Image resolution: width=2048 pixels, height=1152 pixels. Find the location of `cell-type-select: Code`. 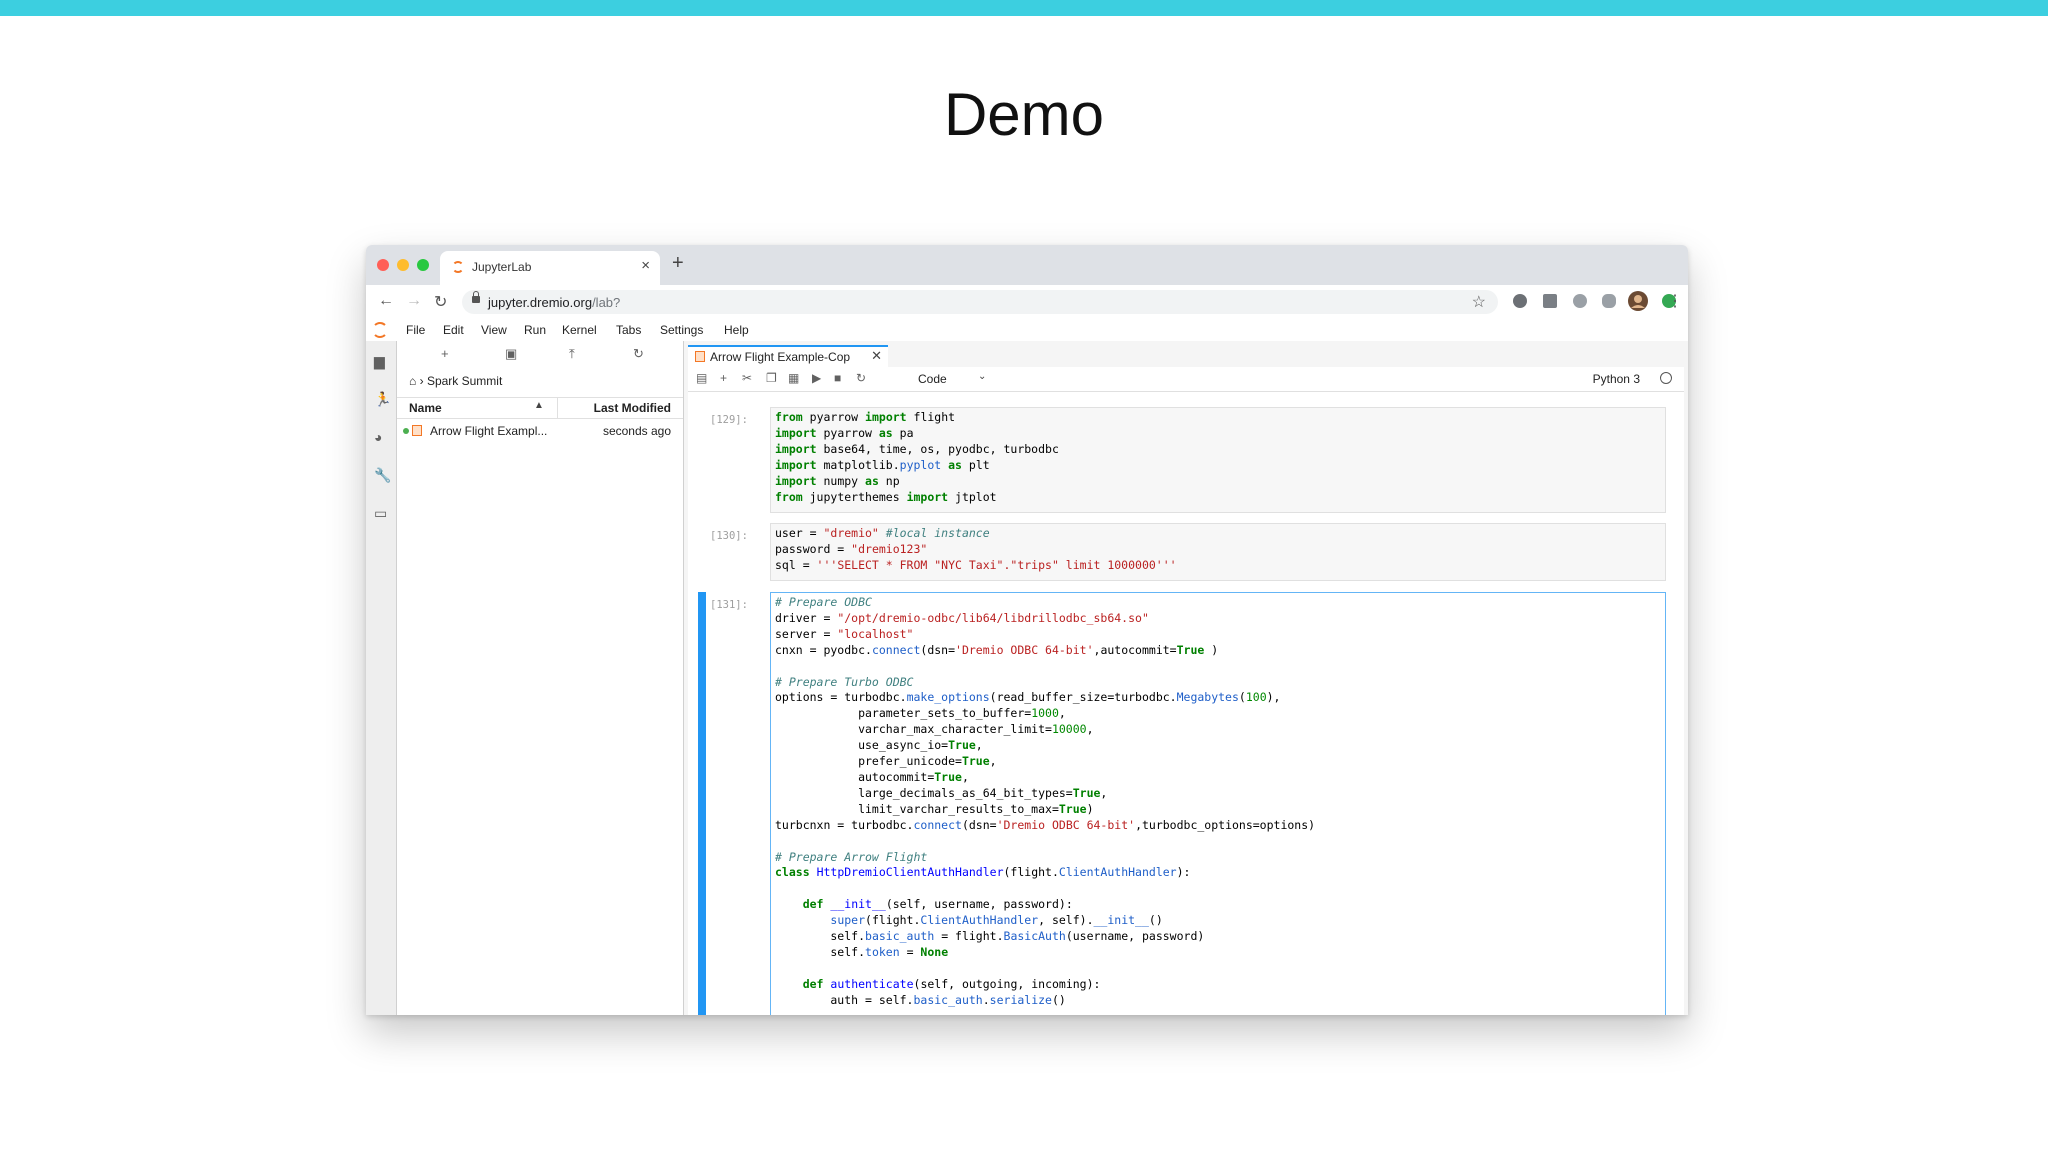

cell-type-select: Code is located at coordinates (932, 379).